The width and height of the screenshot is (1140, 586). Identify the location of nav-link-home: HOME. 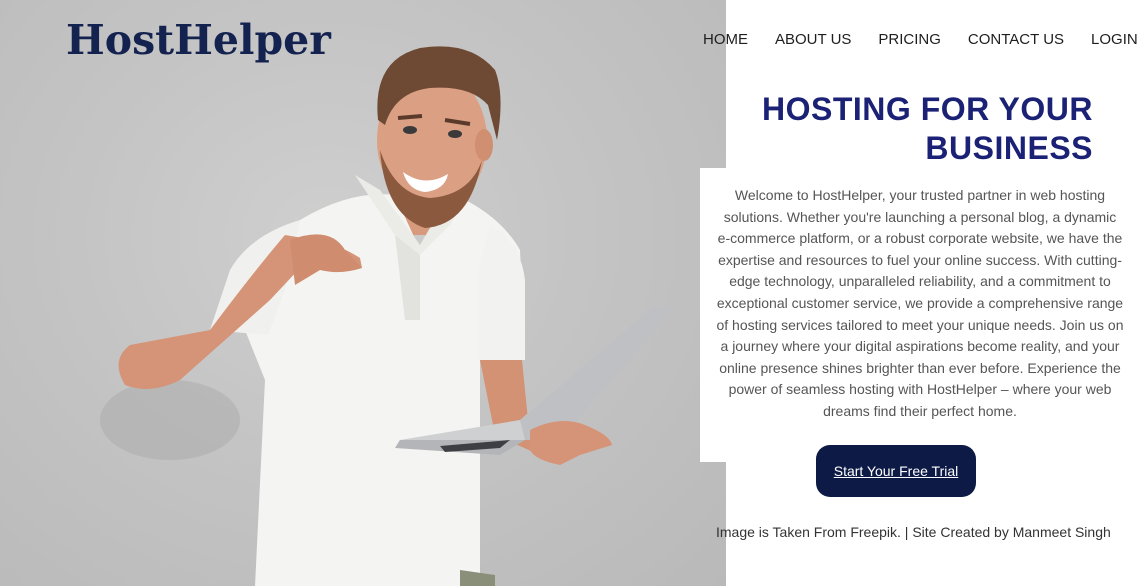
(725, 41).